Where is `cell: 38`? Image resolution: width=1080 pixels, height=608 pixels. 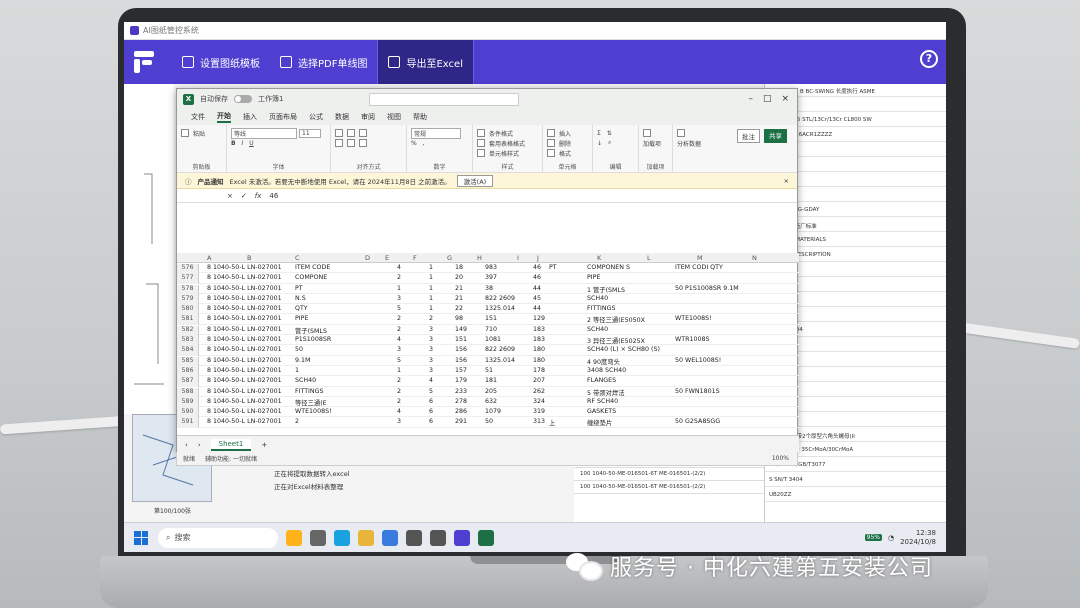
cell: 38 is located at coordinates (489, 288).